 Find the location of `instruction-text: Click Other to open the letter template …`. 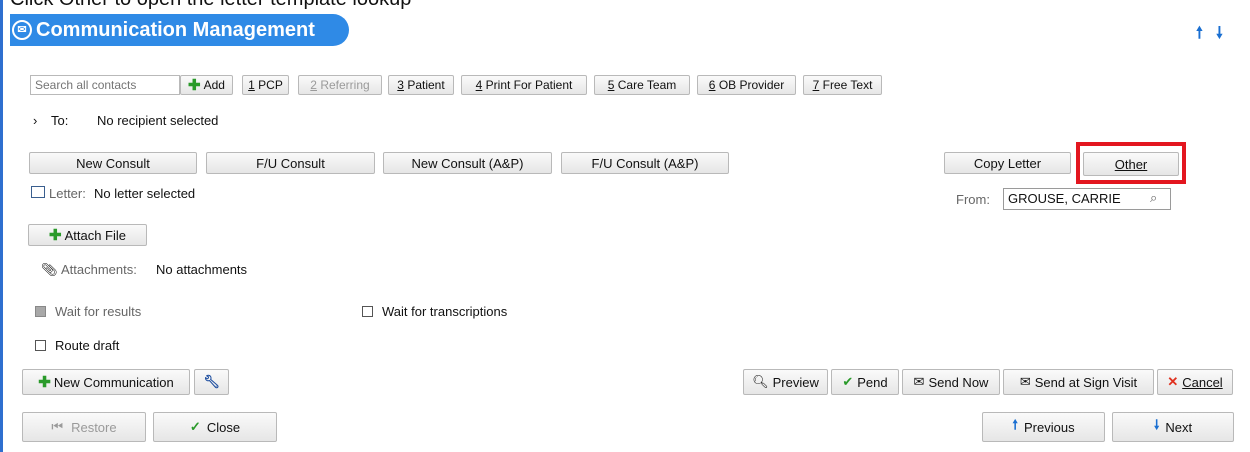

instruction-text: Click Other to open the letter template … is located at coordinates (210, 5).